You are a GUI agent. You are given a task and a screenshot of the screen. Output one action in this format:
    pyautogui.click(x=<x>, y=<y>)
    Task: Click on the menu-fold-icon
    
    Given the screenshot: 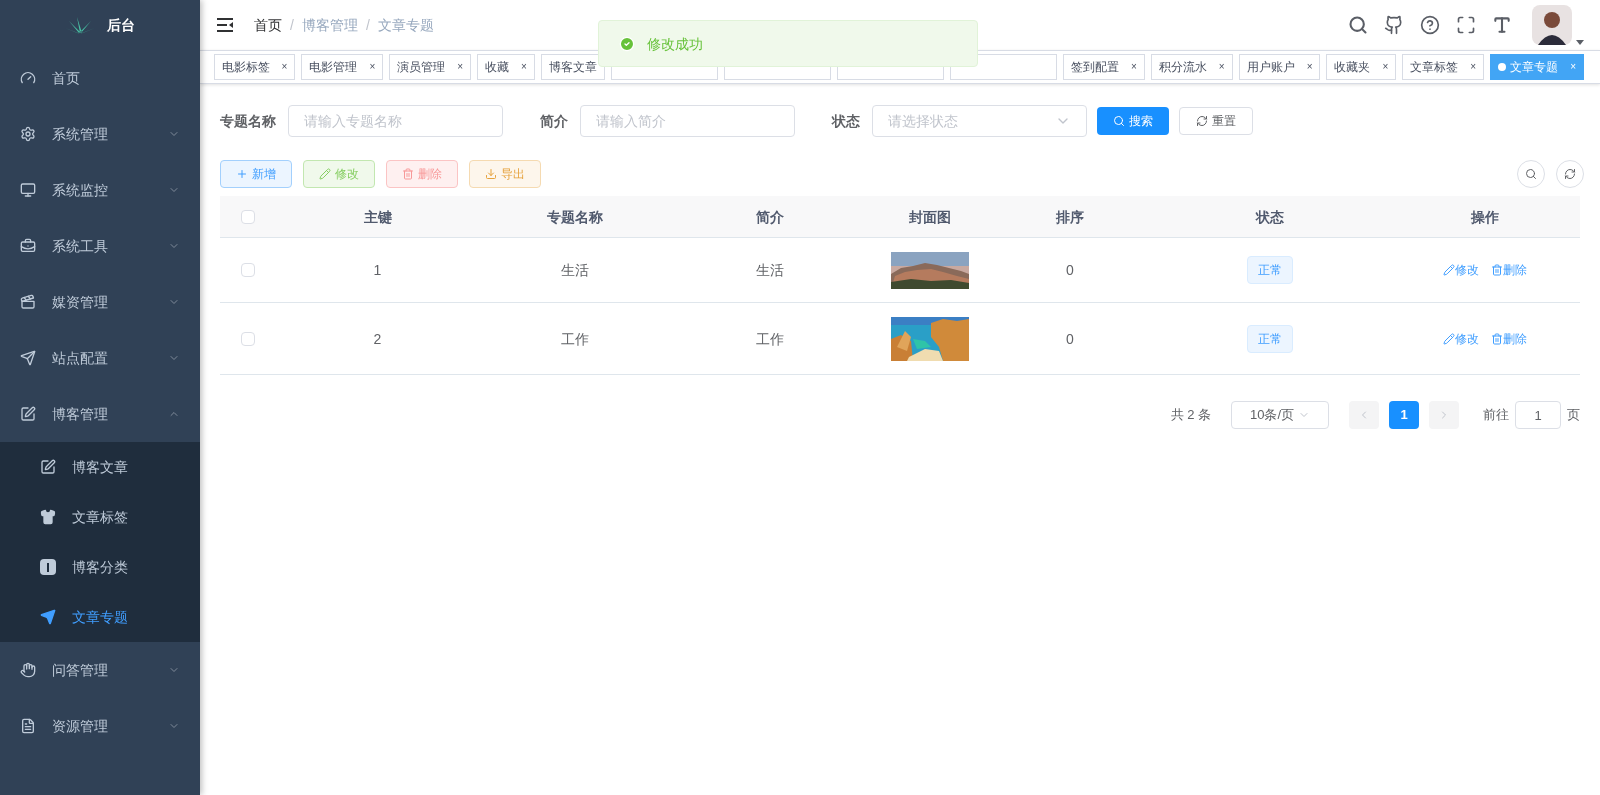 What is the action you would take?
    pyautogui.click(x=225, y=25)
    